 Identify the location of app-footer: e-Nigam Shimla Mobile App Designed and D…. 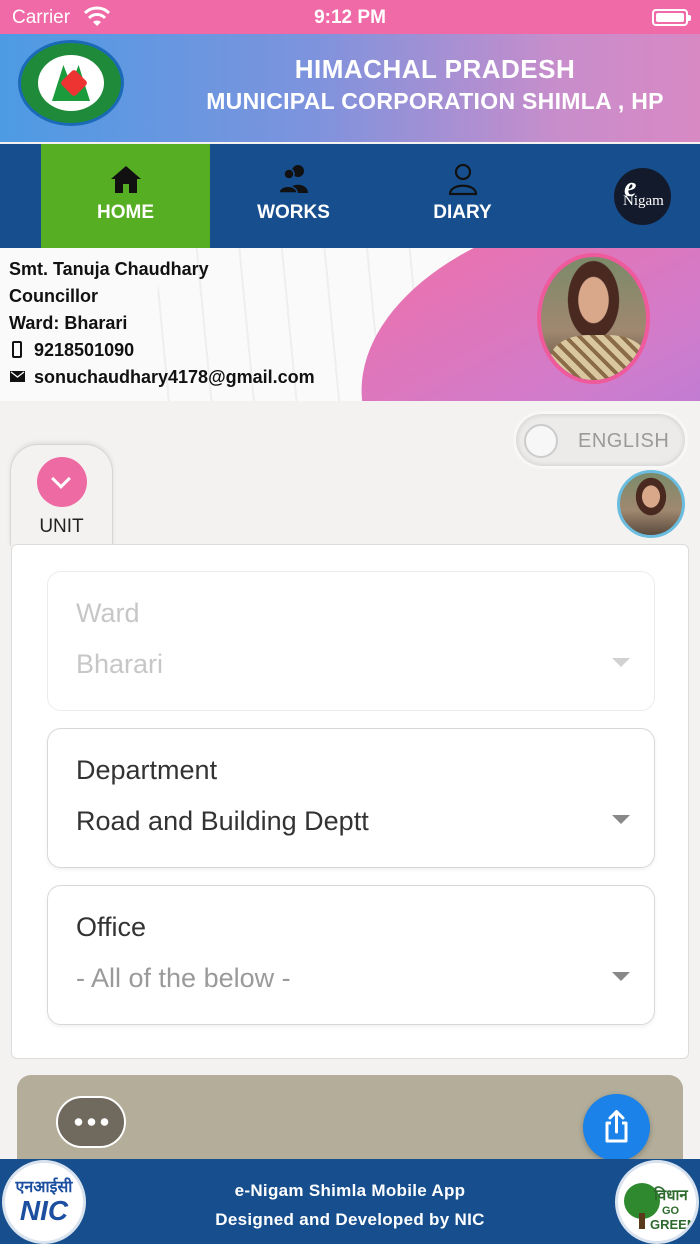
(350, 1201).